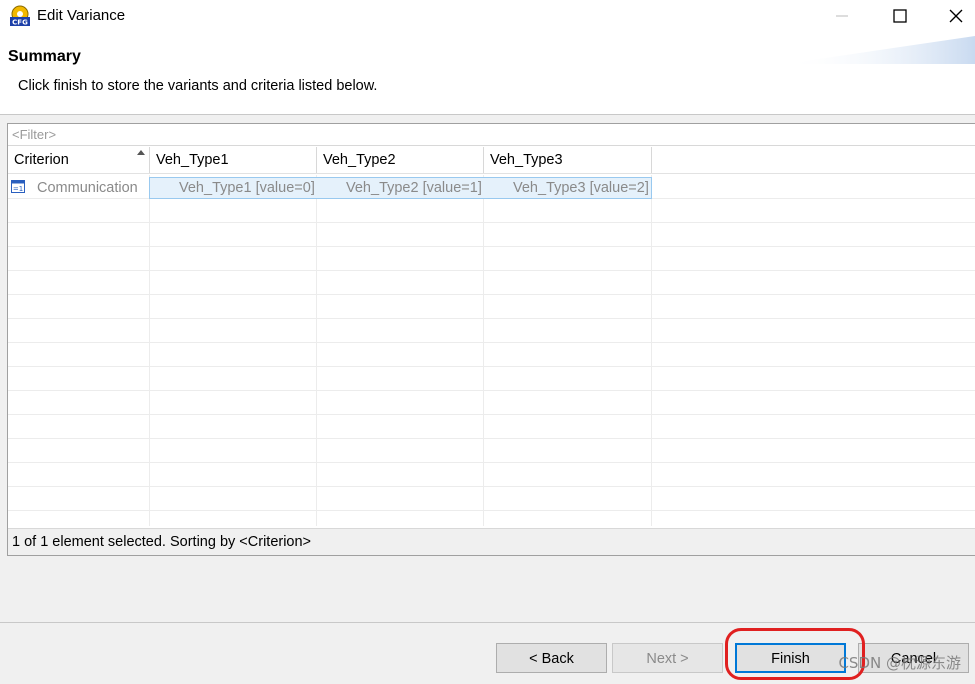 The height and width of the screenshot is (684, 975). What do you see at coordinates (526, 160) in the screenshot?
I see `column-header-label: Veh_Type3` at bounding box center [526, 160].